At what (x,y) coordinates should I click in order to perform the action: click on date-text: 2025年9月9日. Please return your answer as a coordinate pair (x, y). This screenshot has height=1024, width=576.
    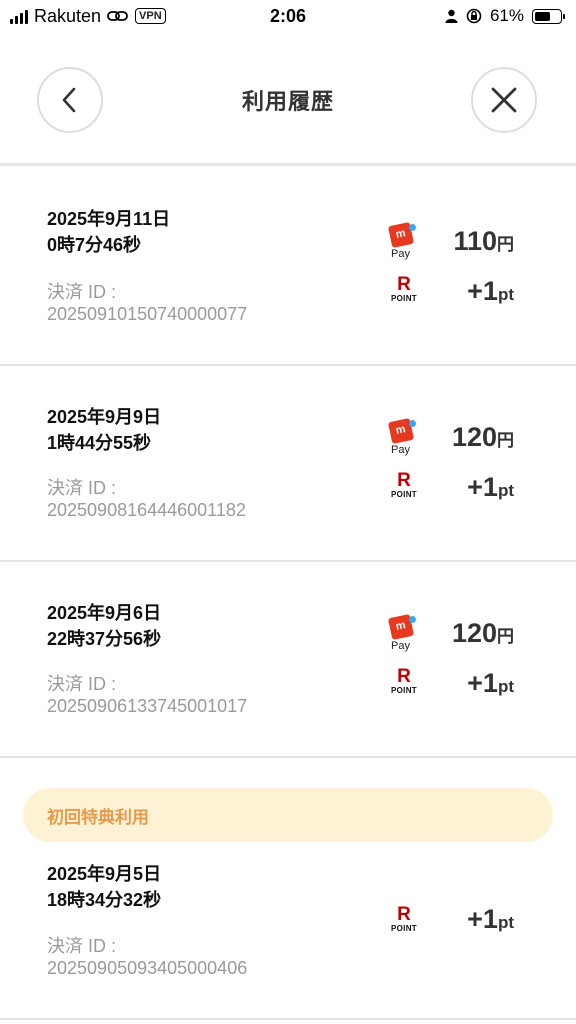
    Looking at the image, I should click on (104, 417).